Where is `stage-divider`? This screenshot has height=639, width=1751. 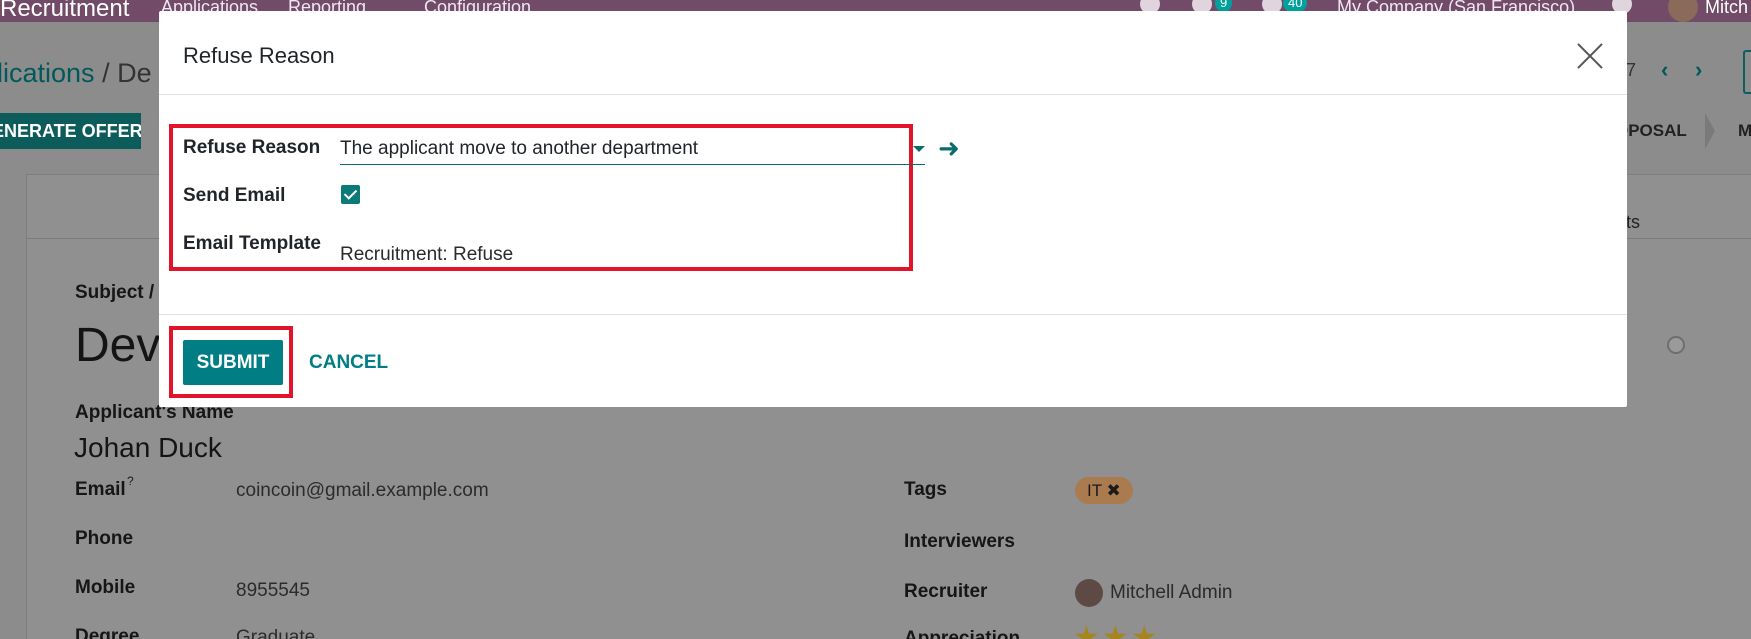 stage-divider is located at coordinates (1710, 131).